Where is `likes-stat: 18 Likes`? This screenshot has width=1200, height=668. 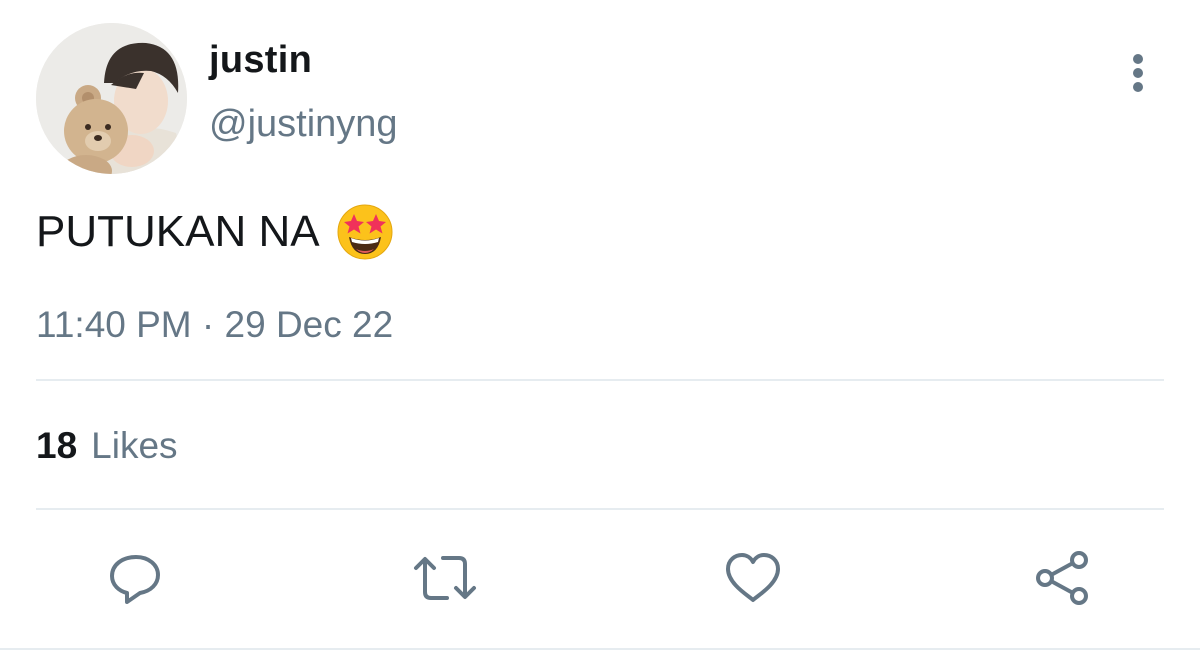
likes-stat: 18 Likes is located at coordinates (107, 446).